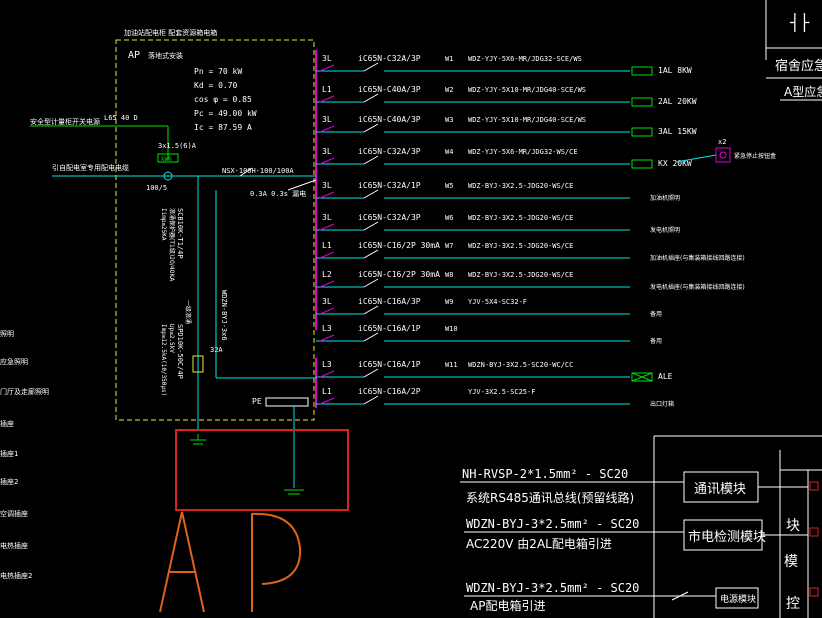 The image size is (822, 618). I want to click on right-top-label-2: A型应急, so click(803, 91).